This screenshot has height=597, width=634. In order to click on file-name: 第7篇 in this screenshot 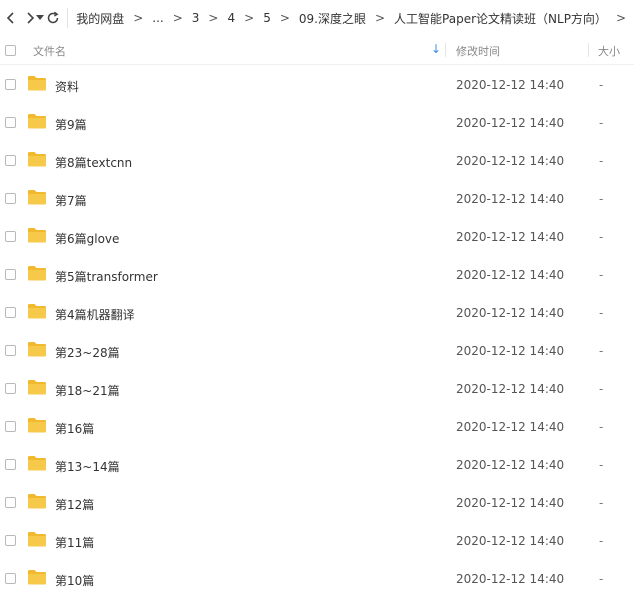, I will do `click(71, 200)`.